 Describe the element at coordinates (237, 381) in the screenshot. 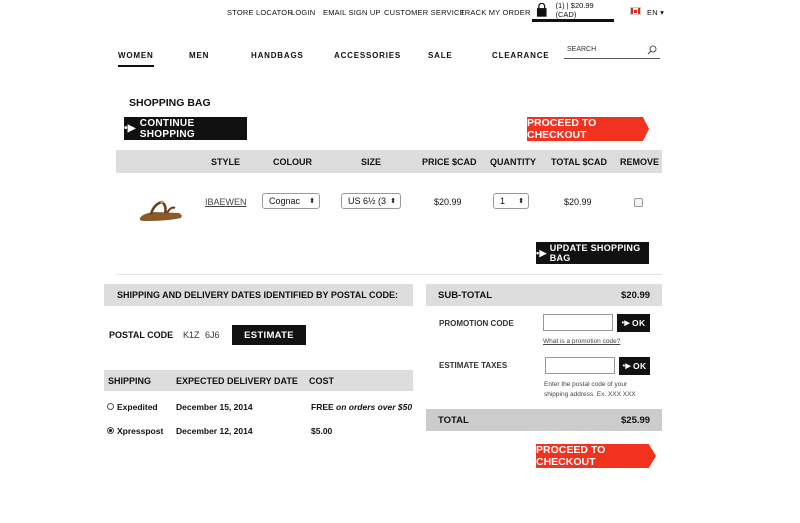

I see `shipping-col-date: EXPECTED DELIVERY DATE` at that location.